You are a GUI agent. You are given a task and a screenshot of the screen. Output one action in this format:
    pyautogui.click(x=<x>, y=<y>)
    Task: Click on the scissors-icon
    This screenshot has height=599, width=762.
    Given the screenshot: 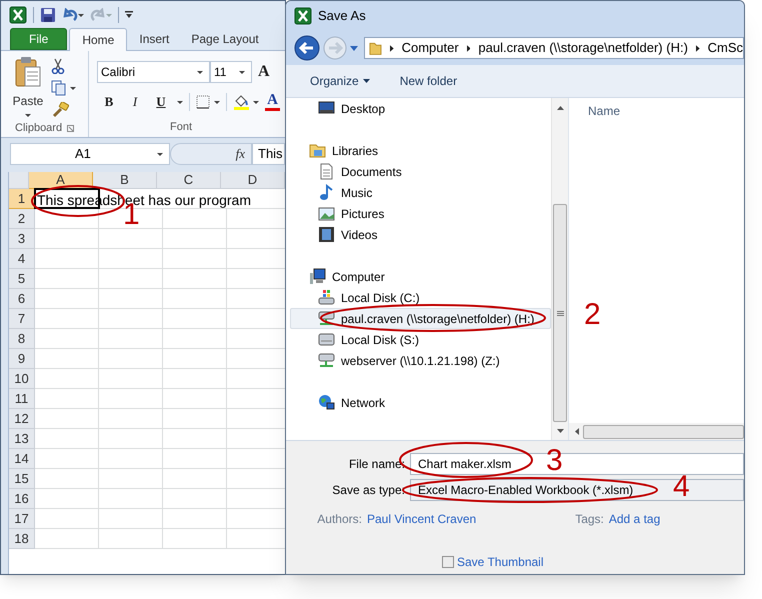 What is the action you would take?
    pyautogui.click(x=58, y=66)
    